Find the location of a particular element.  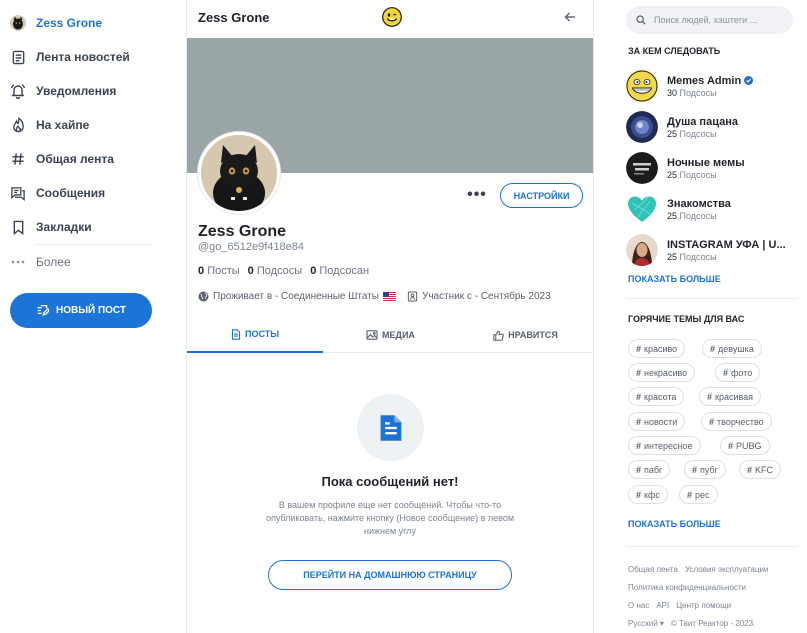

topic-tag: # пабг is located at coordinates (649, 469).